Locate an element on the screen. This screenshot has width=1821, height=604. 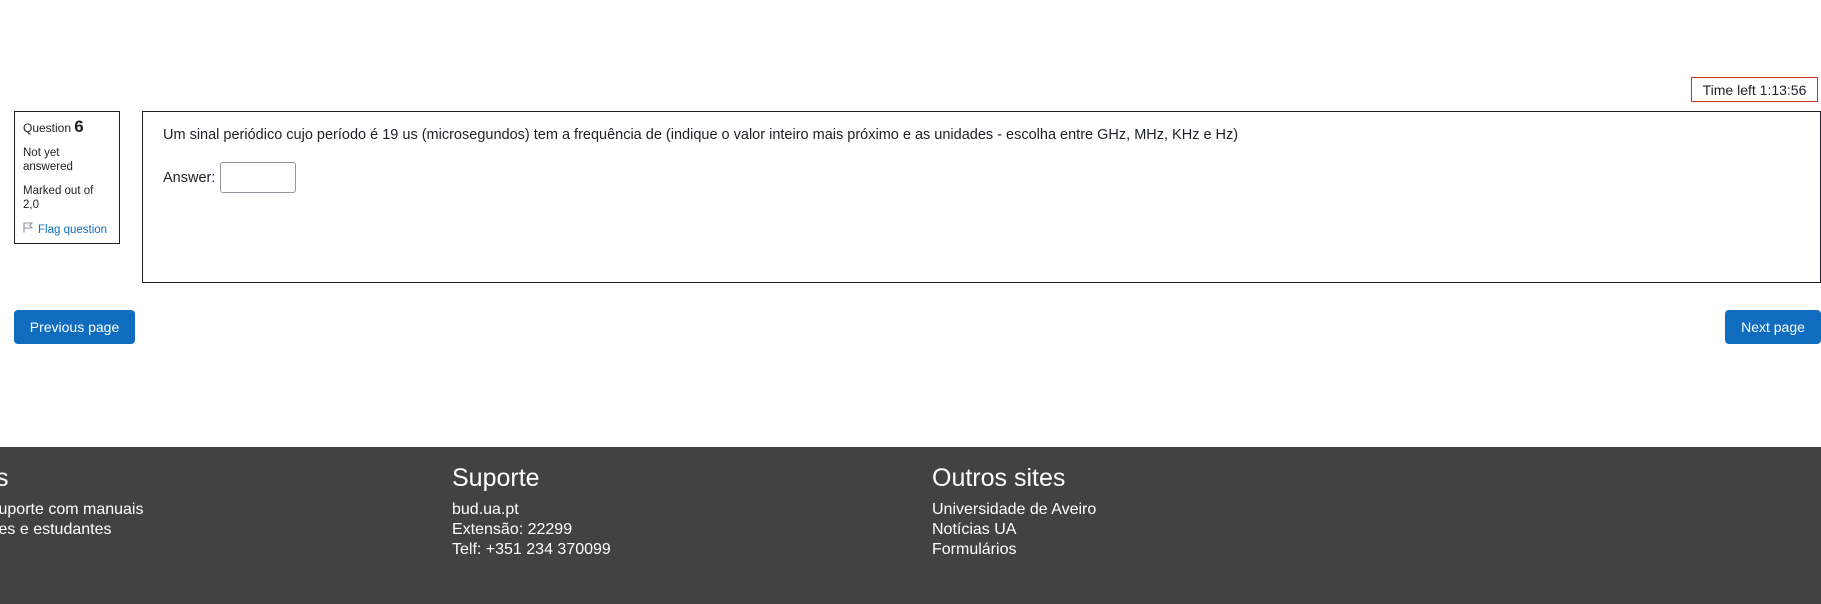
question-label: Question is located at coordinates (47, 128).